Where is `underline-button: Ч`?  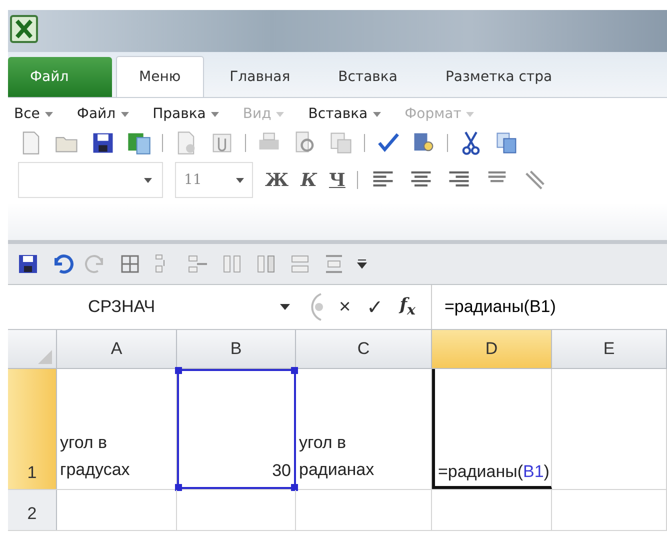 underline-button: Ч is located at coordinates (337, 180).